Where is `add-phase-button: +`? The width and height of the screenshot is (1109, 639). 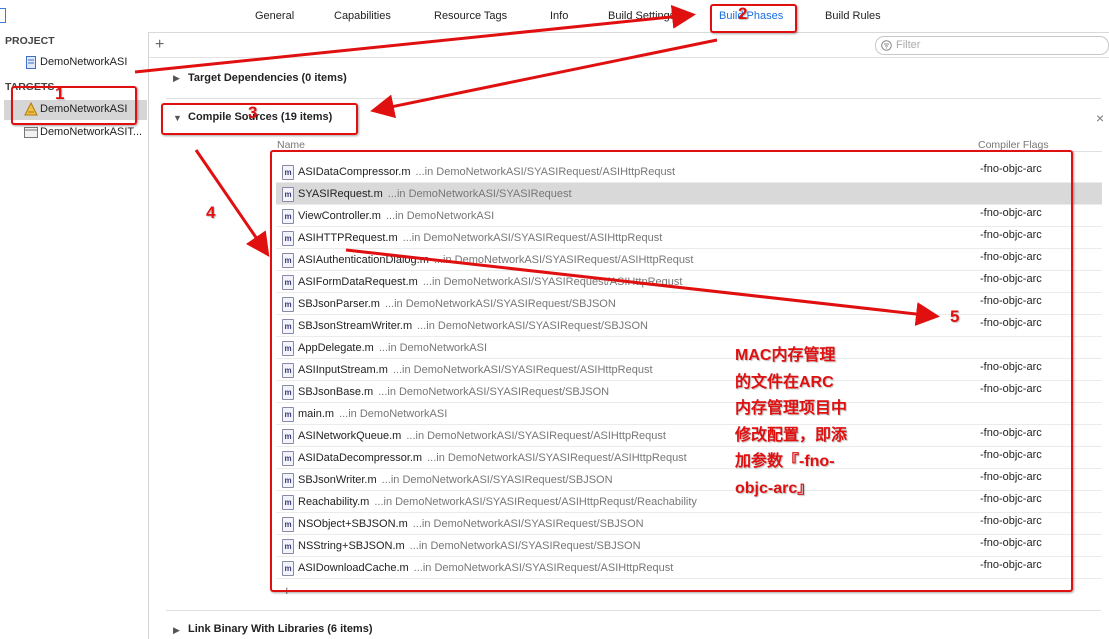
add-phase-button: + is located at coordinates (159, 45).